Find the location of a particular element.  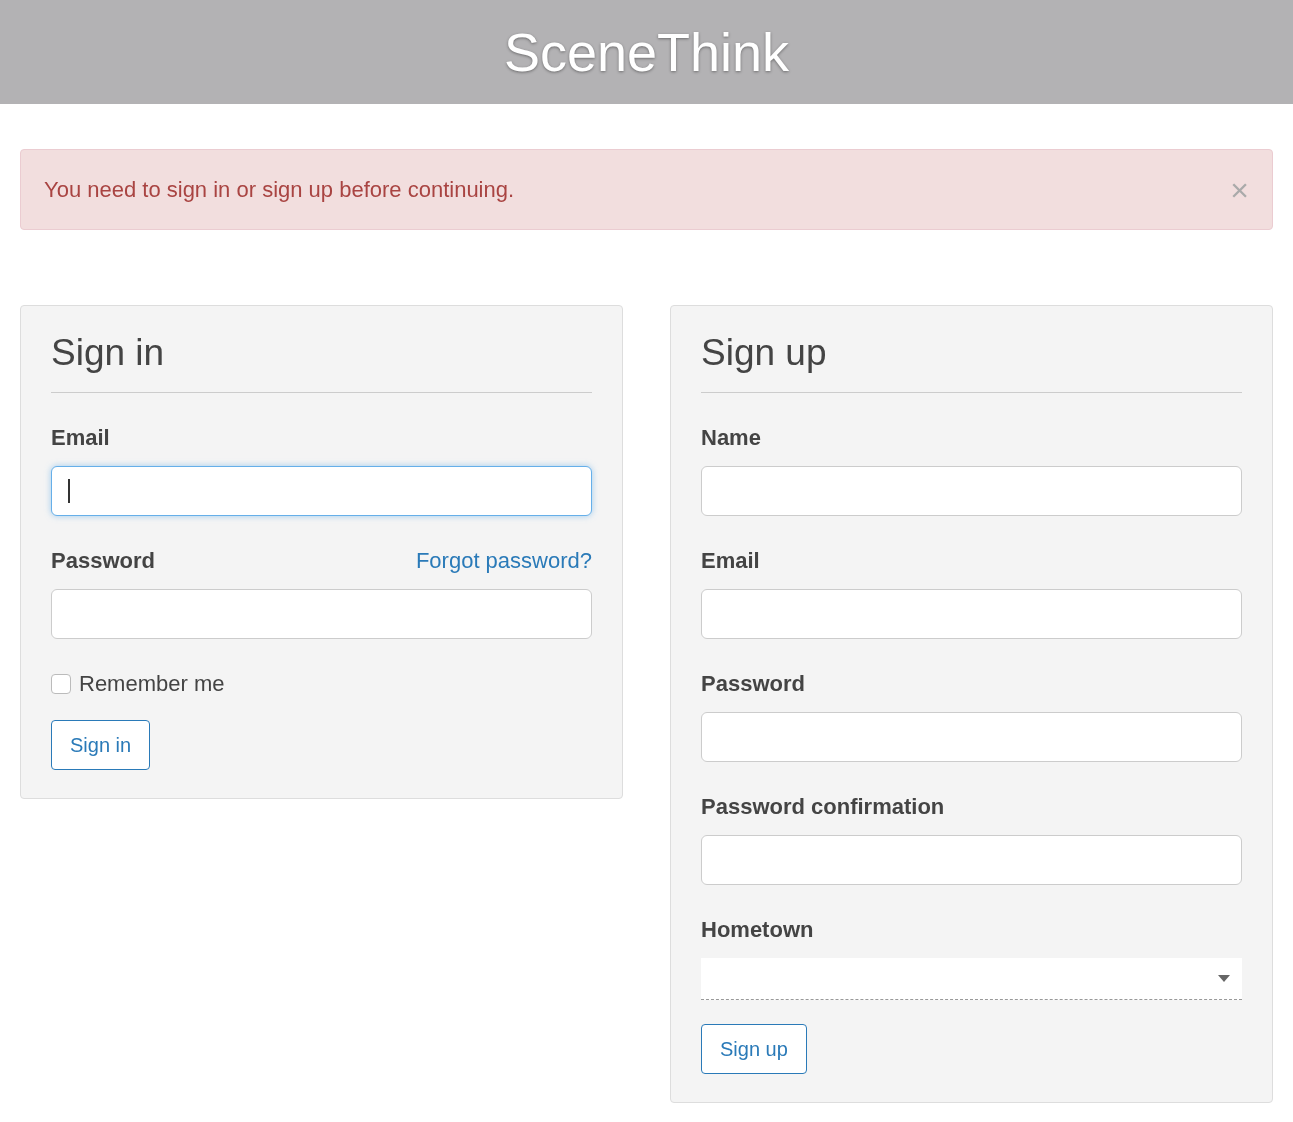

sign-up-button: Sign up is located at coordinates (754, 1049).